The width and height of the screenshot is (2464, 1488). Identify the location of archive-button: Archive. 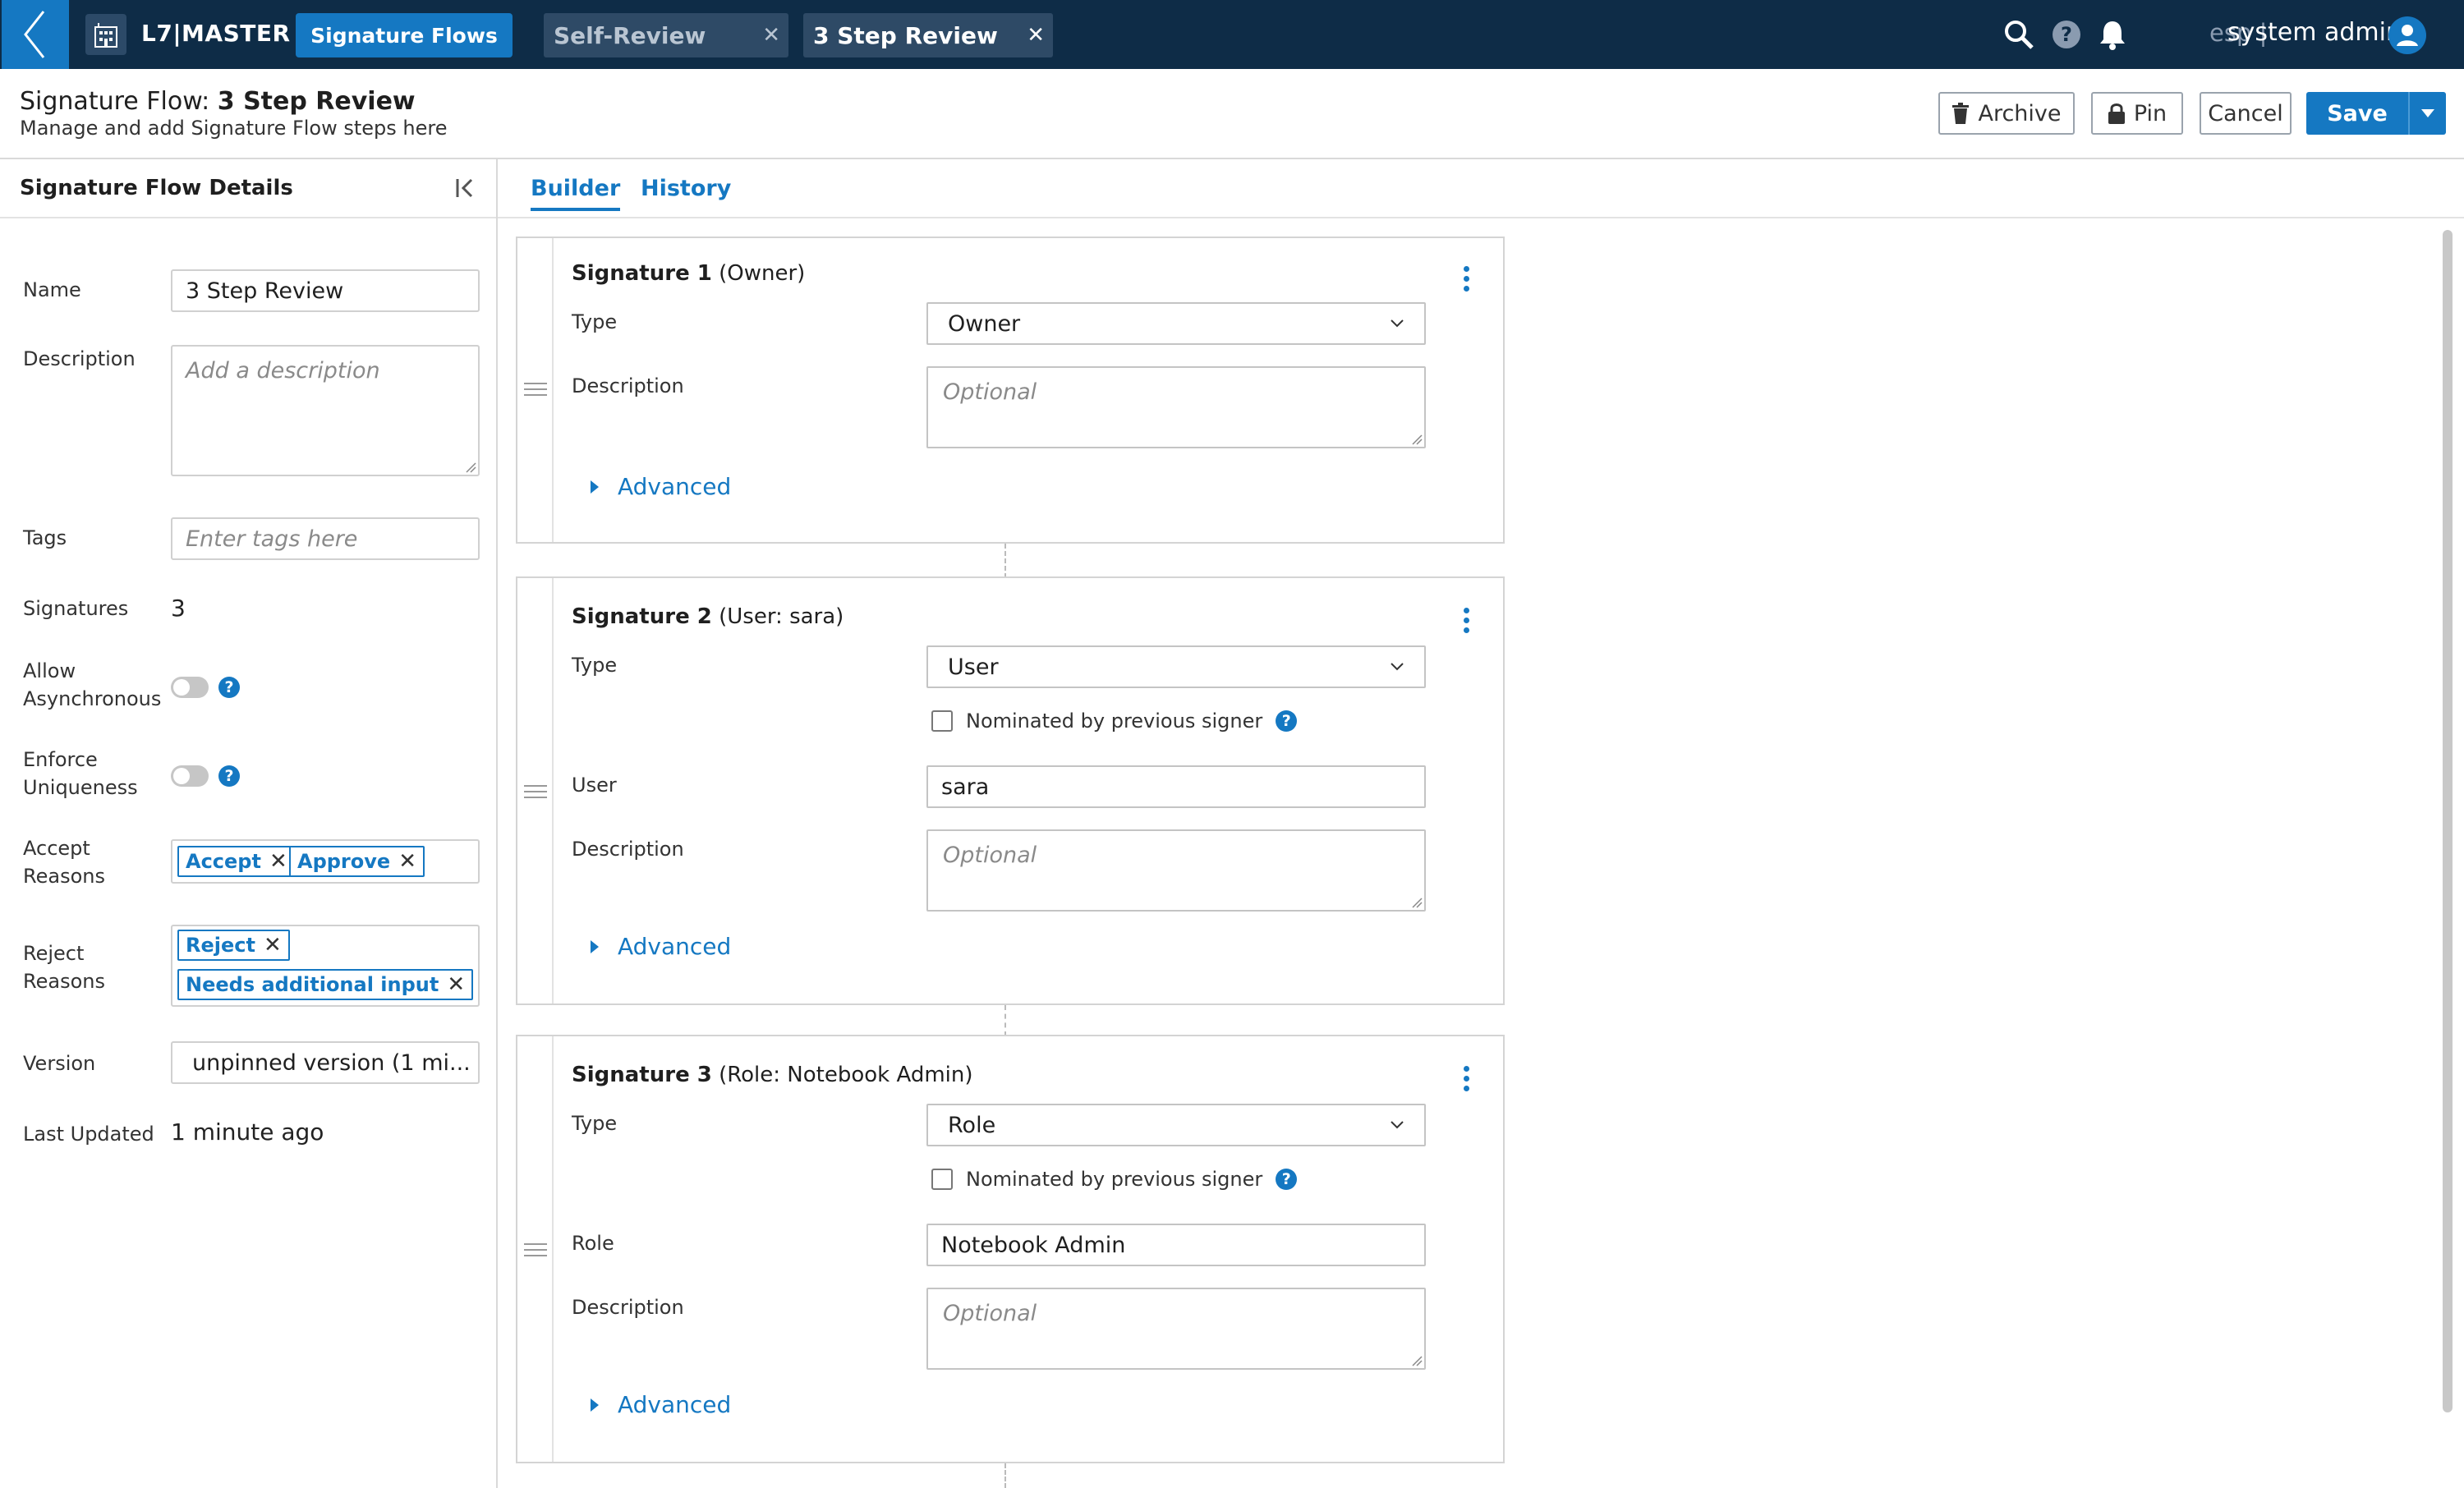
(2006, 113).